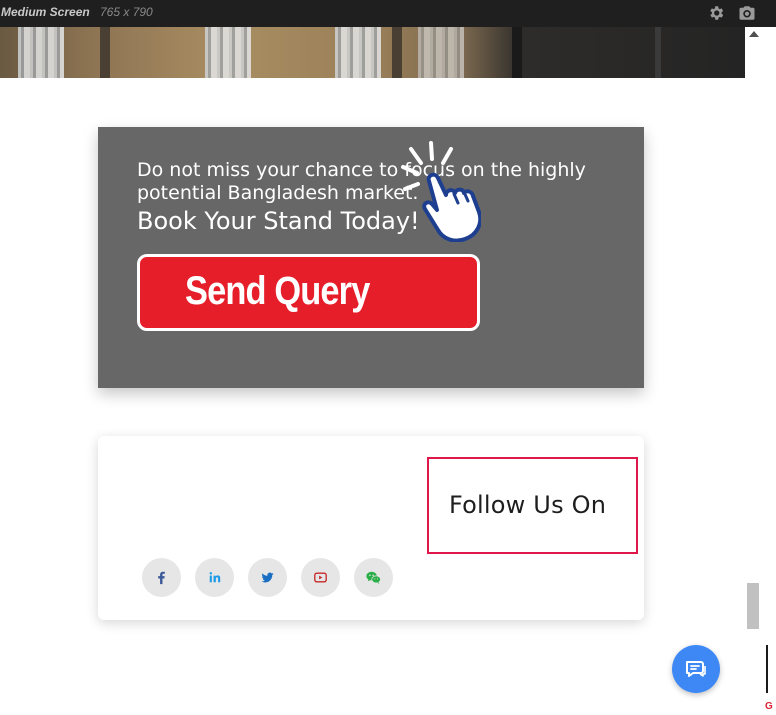 The width and height of the screenshot is (776, 715). What do you see at coordinates (747, 13) in the screenshot?
I see `camera-icon` at bounding box center [747, 13].